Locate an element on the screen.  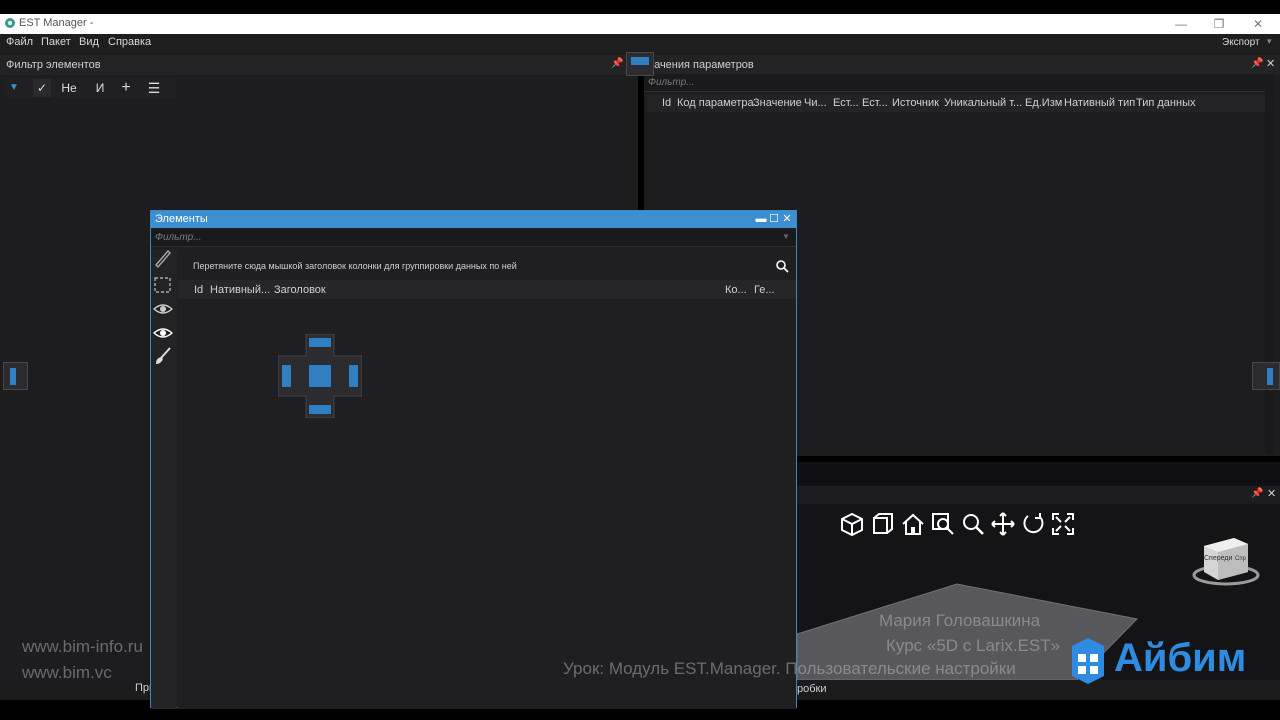
pan-icon is located at coordinates (1003, 524).